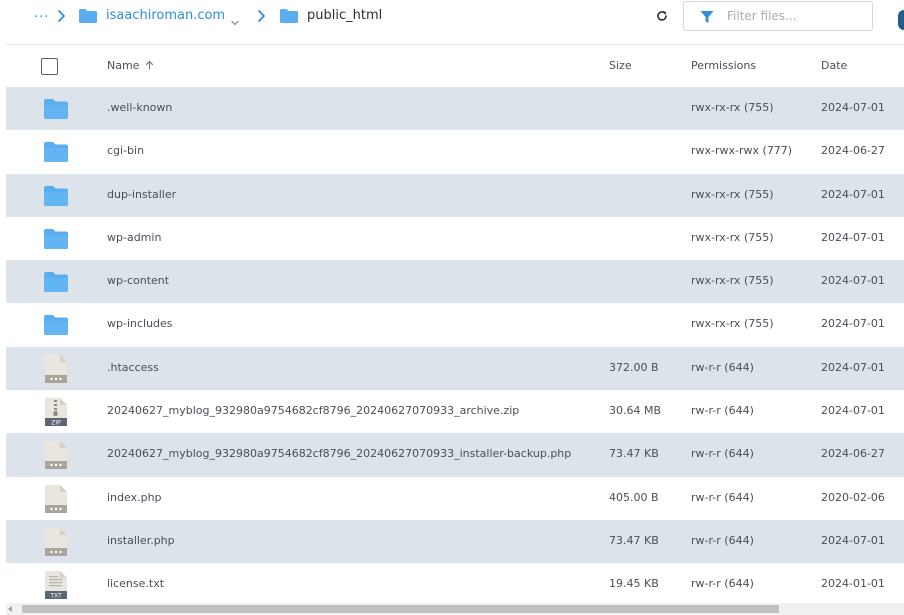 The image size is (904, 615). What do you see at coordinates (455, 282) in the screenshot?
I see `table-row: wp-content rwx-rx-rx (755) 2024-07-01` at bounding box center [455, 282].